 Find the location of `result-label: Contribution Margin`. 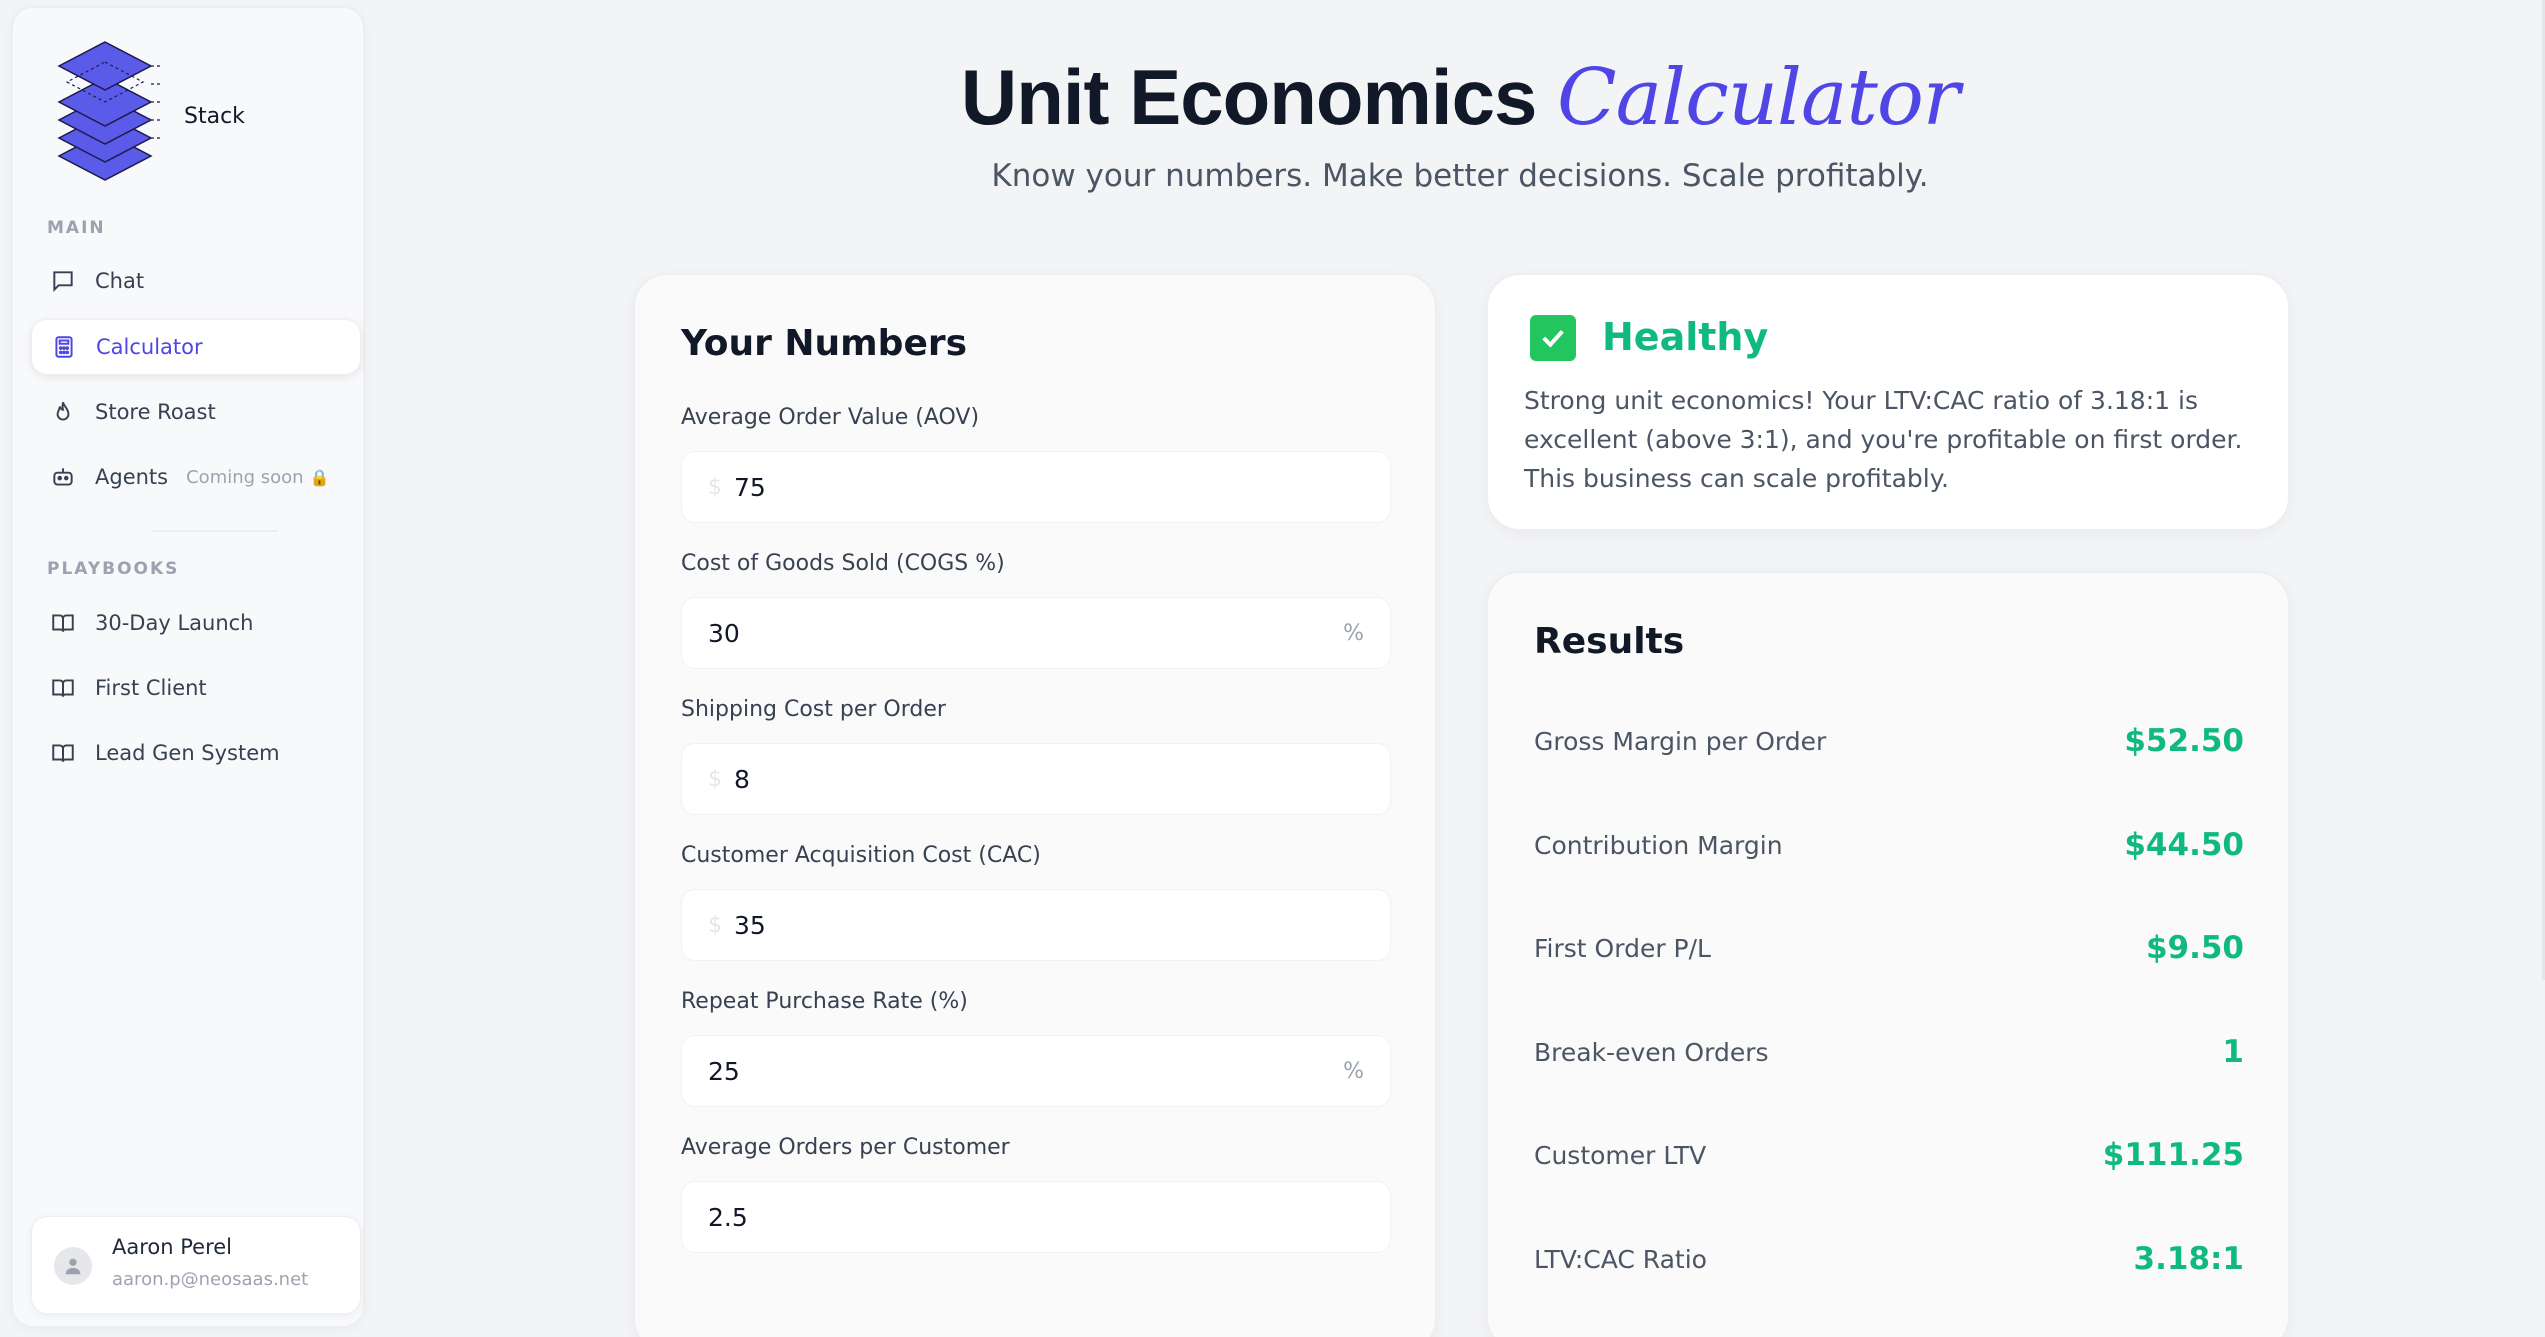

result-label: Contribution Margin is located at coordinates (1658, 845).